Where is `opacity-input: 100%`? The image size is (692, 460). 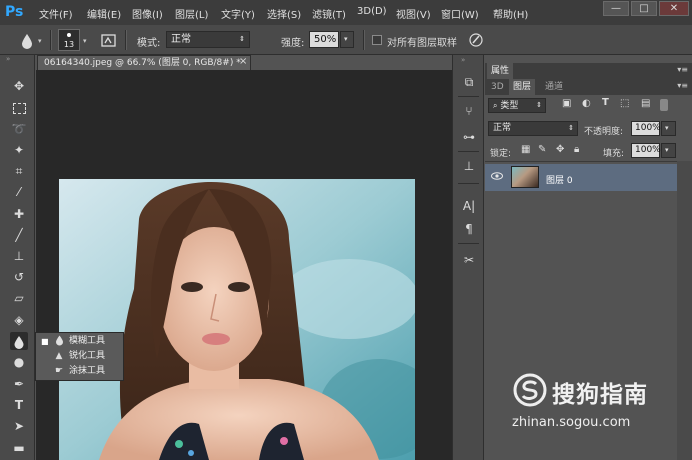
opacity-input: 100% is located at coordinates (646, 128).